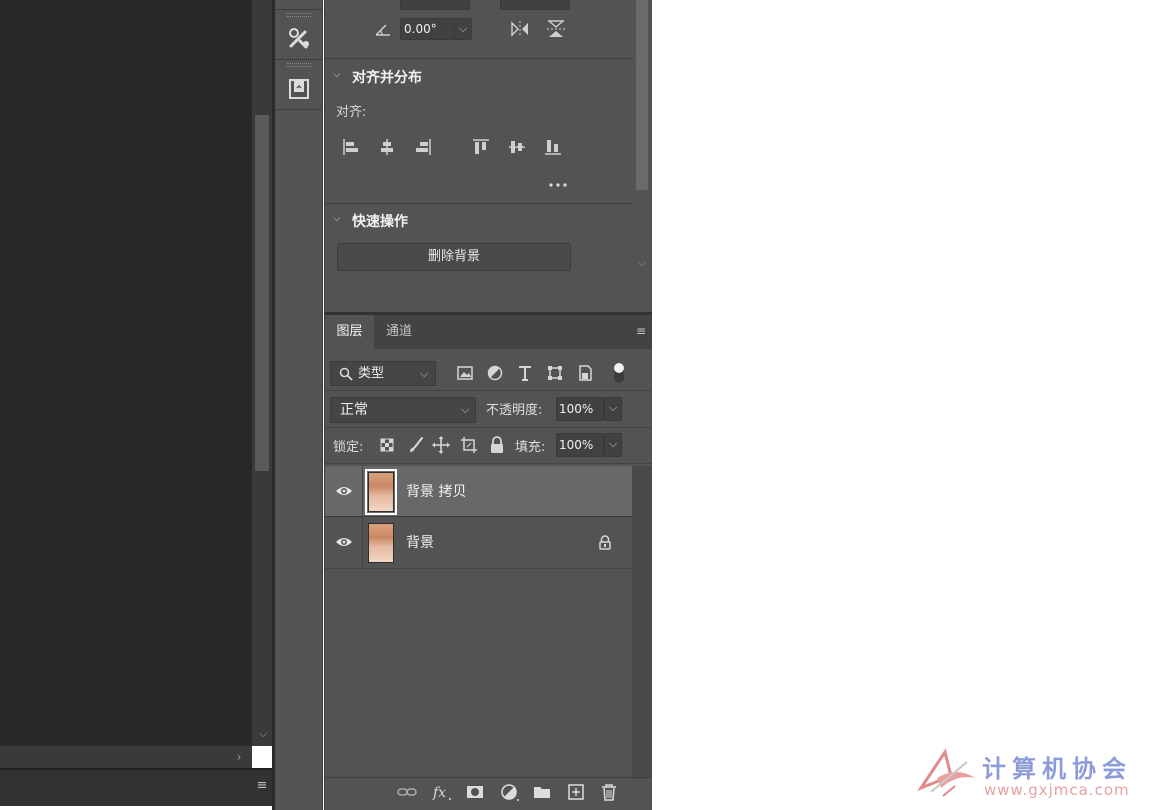 This screenshot has height=810, width=1152. What do you see at coordinates (478, 491) in the screenshot?
I see `layer-row-background-copy: 背景 拷贝` at bounding box center [478, 491].